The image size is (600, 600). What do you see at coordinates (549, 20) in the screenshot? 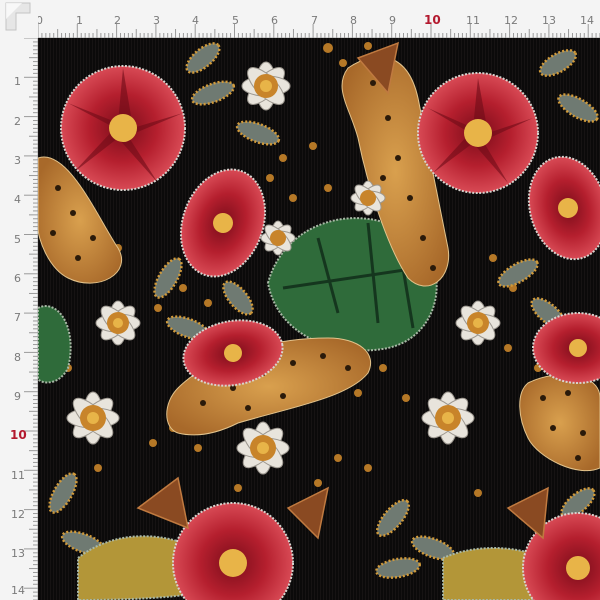
I see `ruler-top-label-13: 13` at bounding box center [549, 20].